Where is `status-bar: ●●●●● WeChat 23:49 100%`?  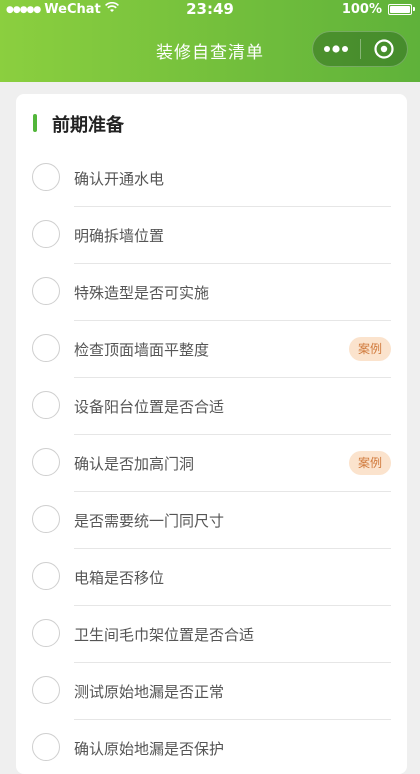 status-bar: ●●●●● WeChat 23:49 100% is located at coordinates (210, 11).